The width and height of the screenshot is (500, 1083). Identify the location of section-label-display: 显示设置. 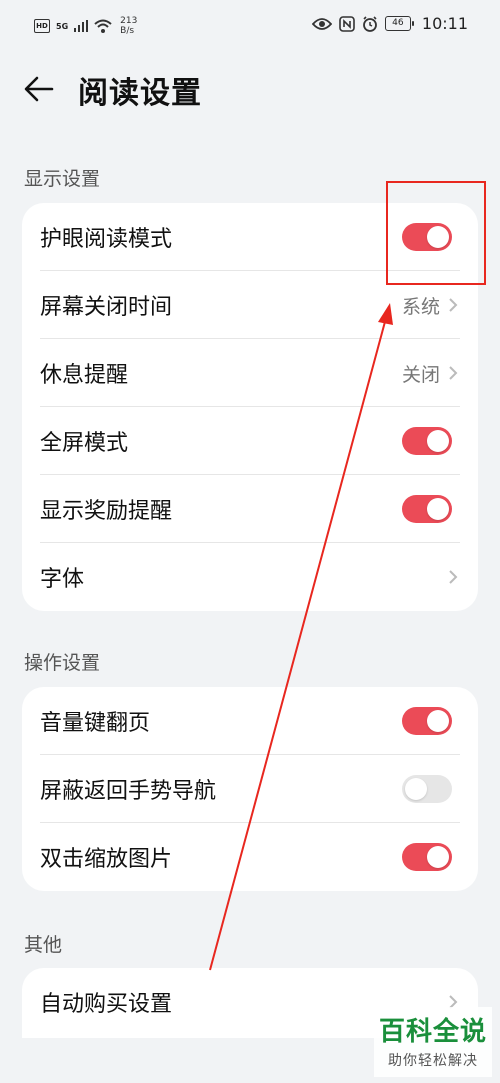
(62, 179).